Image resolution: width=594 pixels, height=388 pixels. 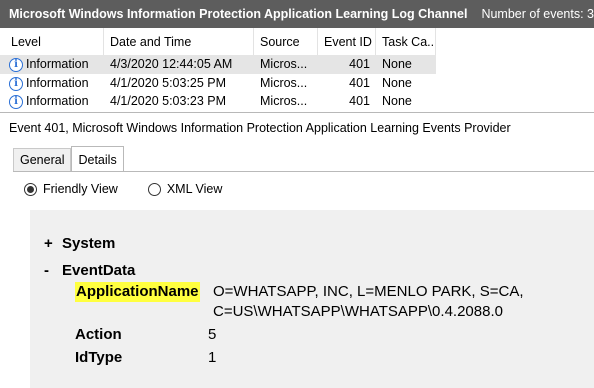 What do you see at coordinates (80, 189) in the screenshot?
I see `friendly-view-label: Friendly View` at bounding box center [80, 189].